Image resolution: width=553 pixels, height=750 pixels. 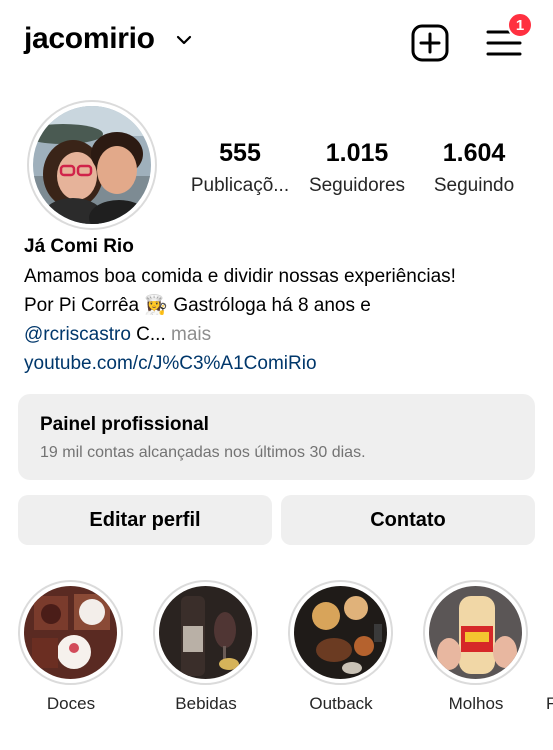 What do you see at coordinates (474, 185) in the screenshot?
I see `stat-following-label: Seguindo` at bounding box center [474, 185].